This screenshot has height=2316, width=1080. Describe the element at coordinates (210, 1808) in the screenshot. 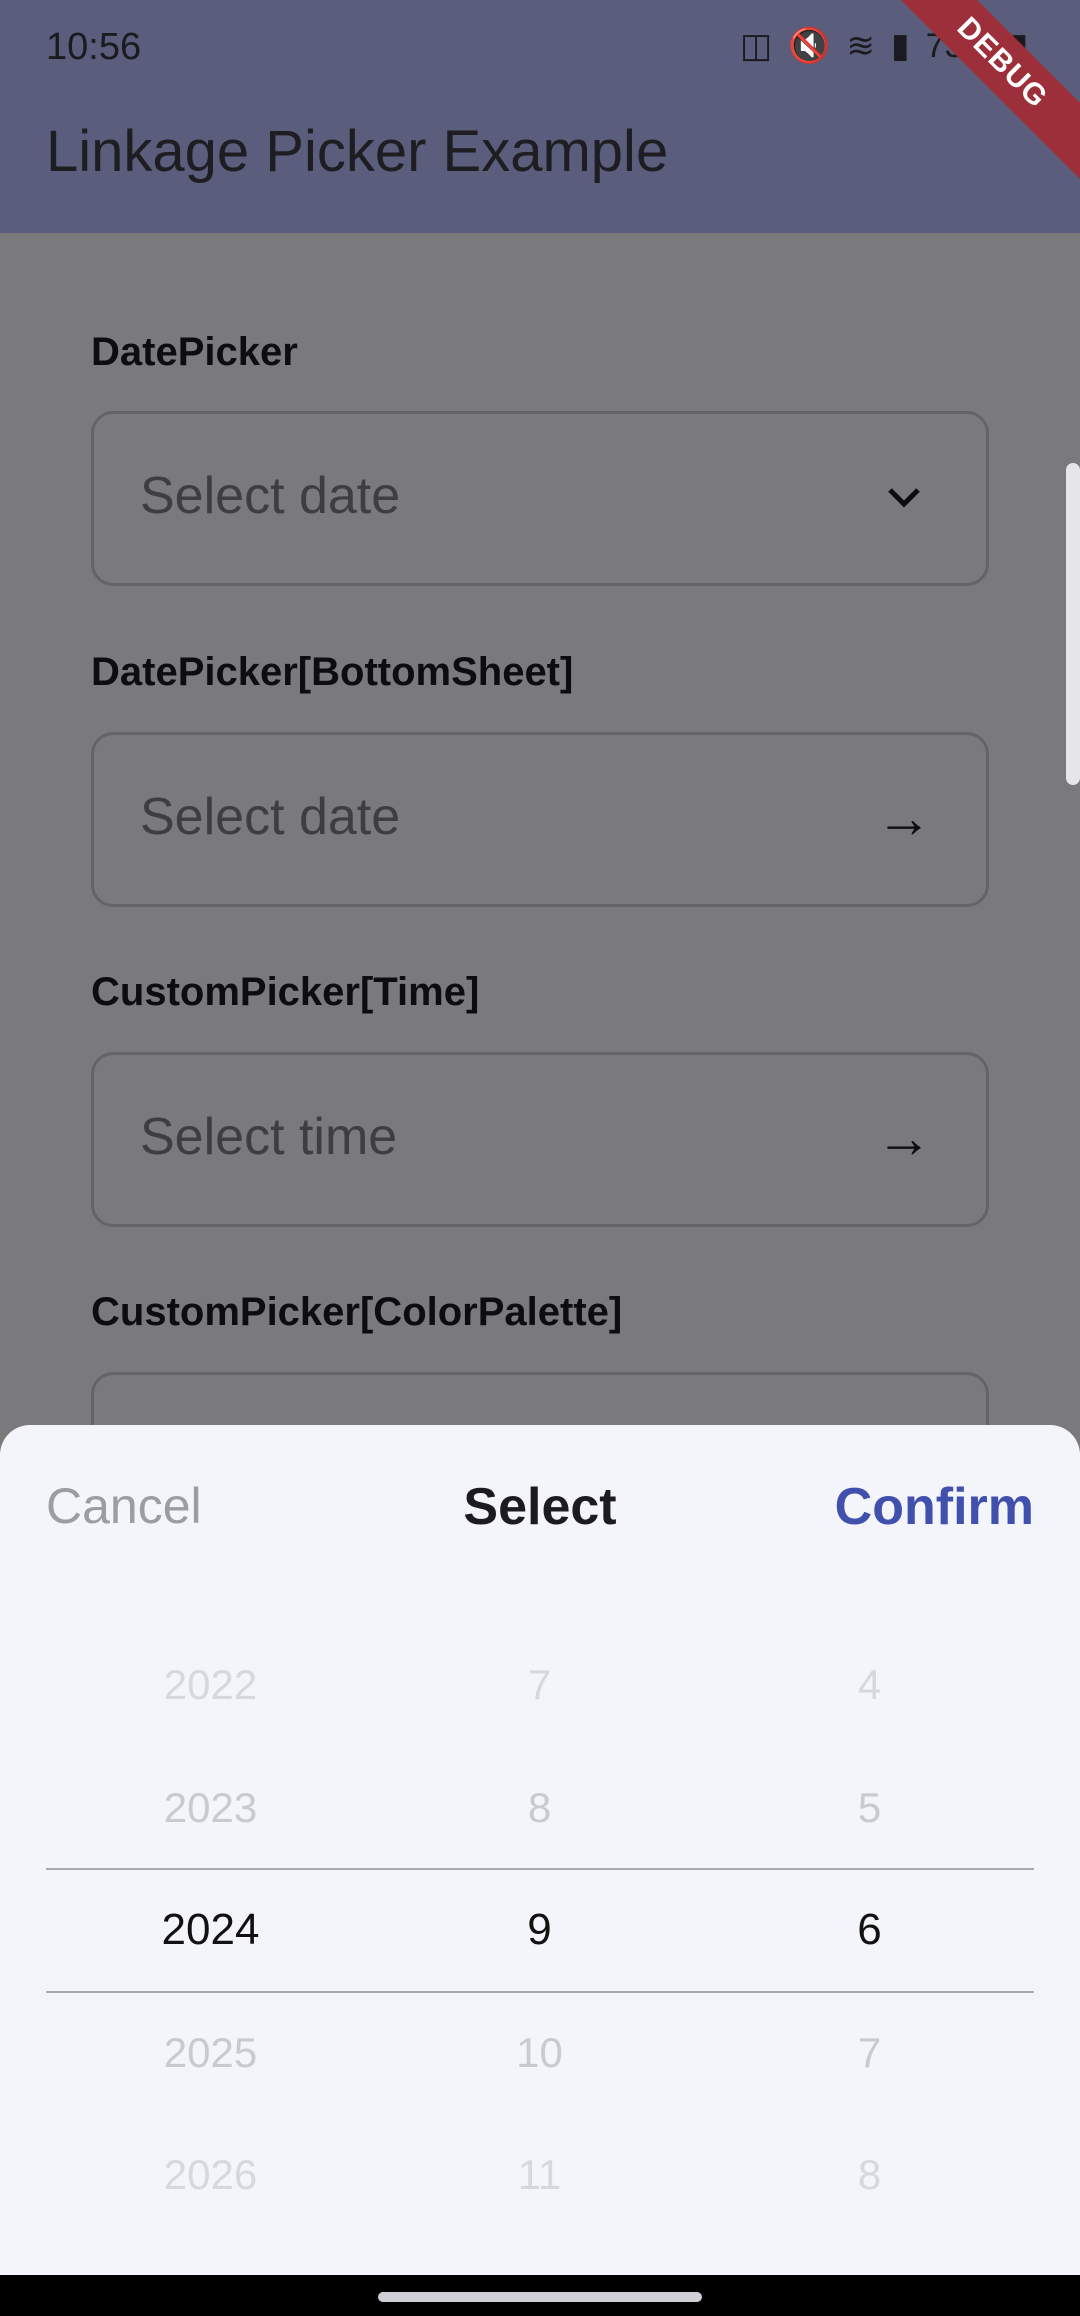

I see `year-item: 2023` at that location.